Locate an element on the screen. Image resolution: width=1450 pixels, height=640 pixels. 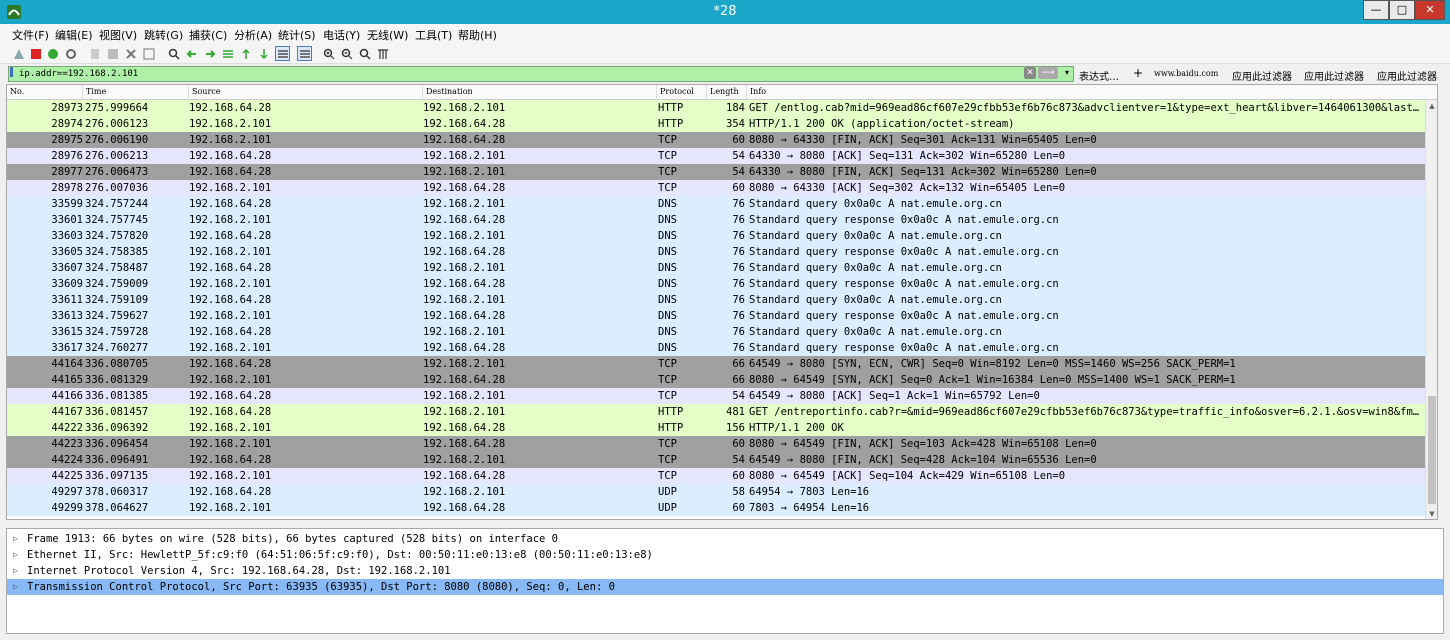
menu-telephony: 电话(Y) is located at coordinates (341, 35).